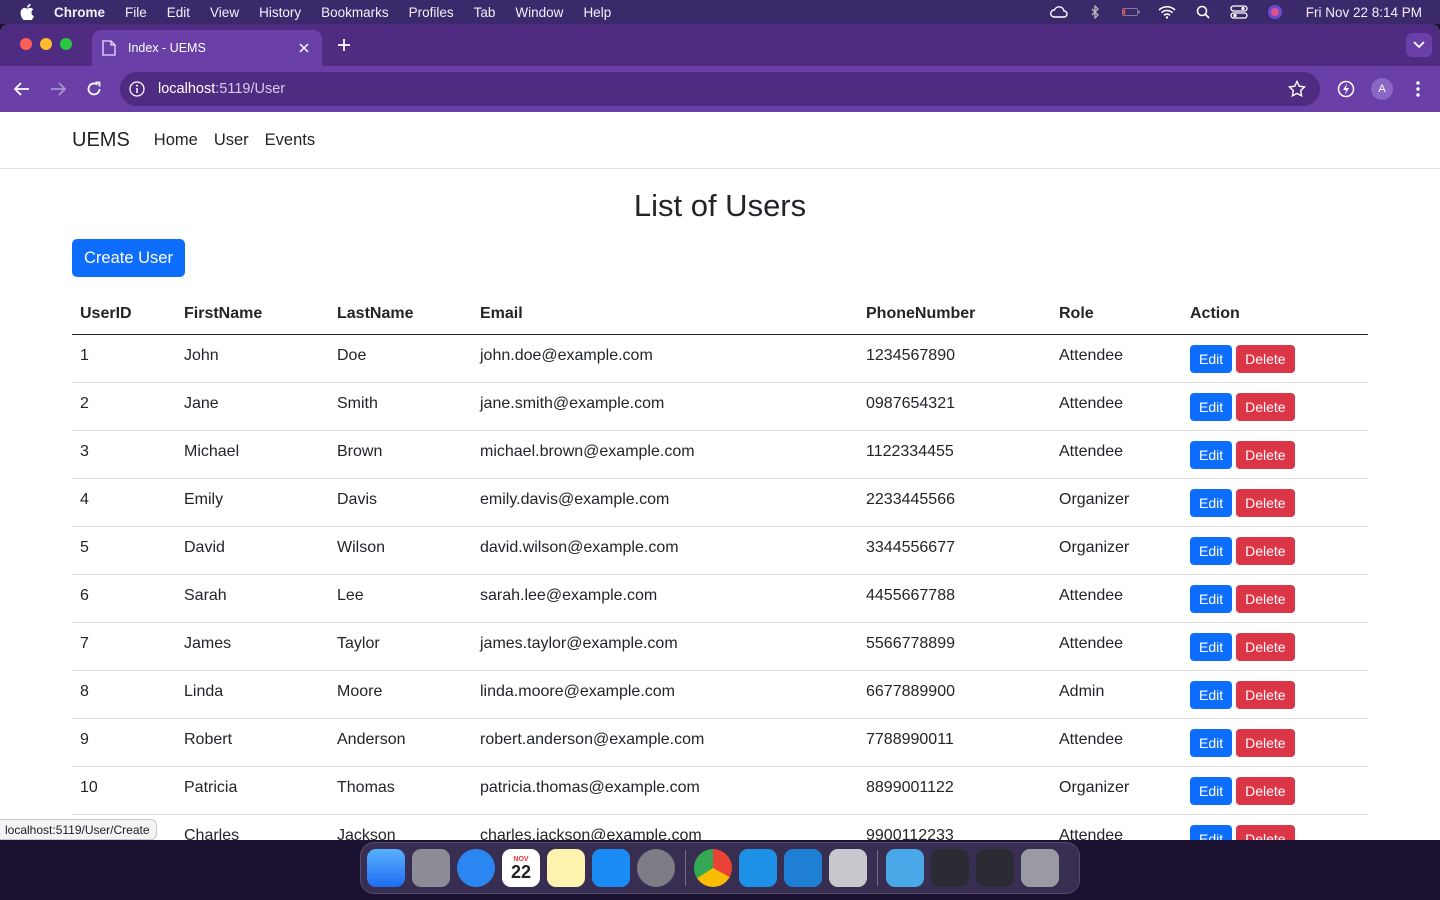 Image resolution: width=1440 pixels, height=900 pixels. I want to click on close-window-button, so click(26, 44).